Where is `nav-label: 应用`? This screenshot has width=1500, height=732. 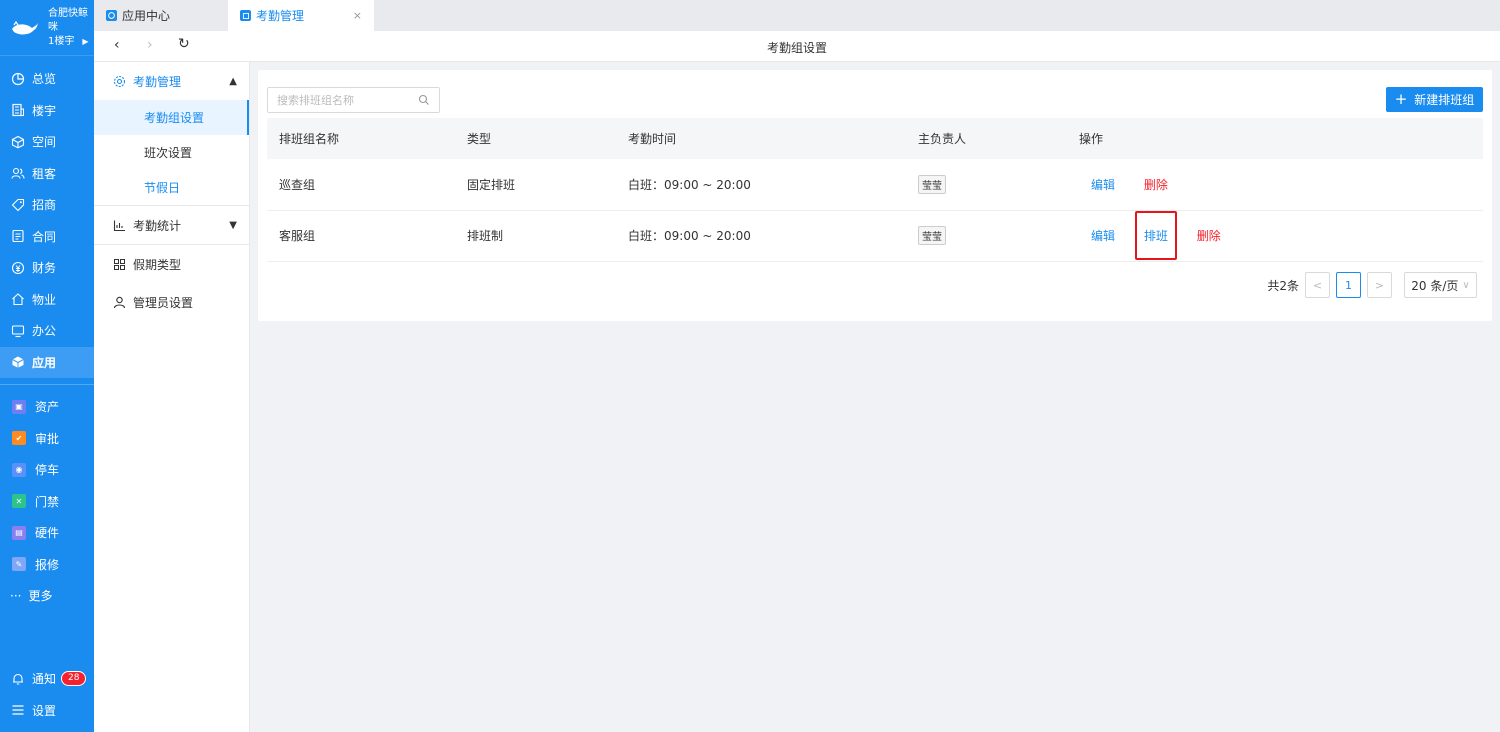 nav-label: 应用 is located at coordinates (44, 362).